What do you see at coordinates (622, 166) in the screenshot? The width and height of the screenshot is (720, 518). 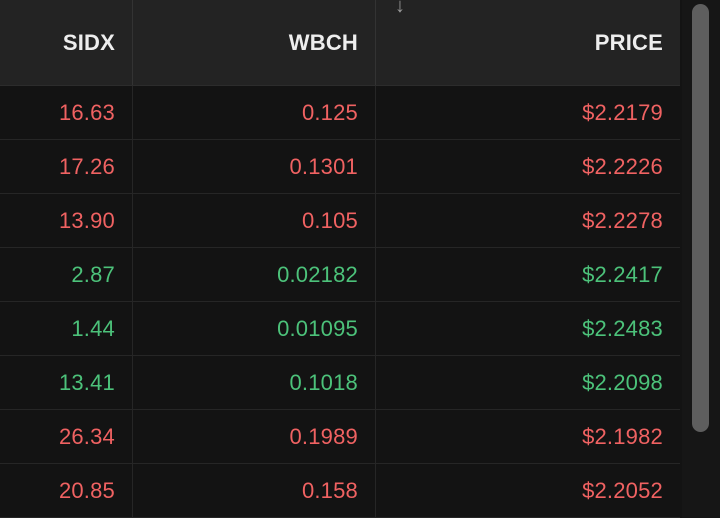 I see `price-cell: $2.2226` at bounding box center [622, 166].